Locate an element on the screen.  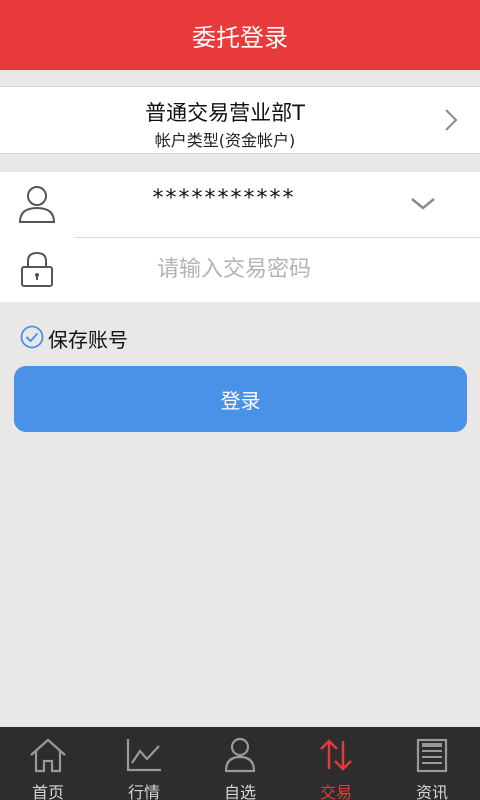
save-account-checkbox: 保存账号 is located at coordinates (74, 338).